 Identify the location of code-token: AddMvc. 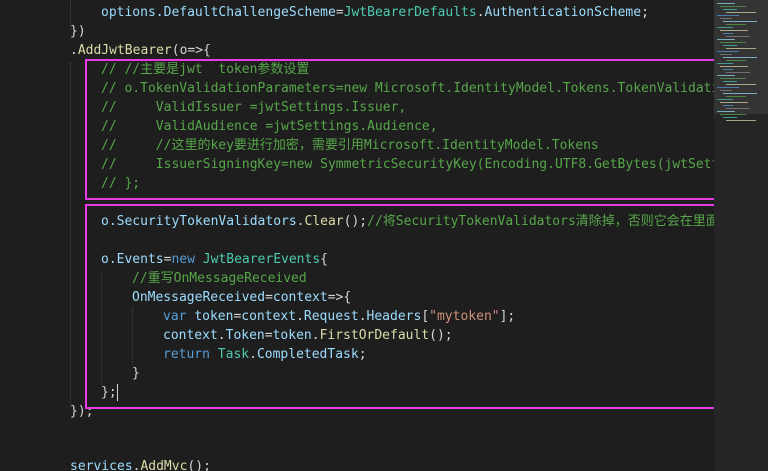
(164, 465).